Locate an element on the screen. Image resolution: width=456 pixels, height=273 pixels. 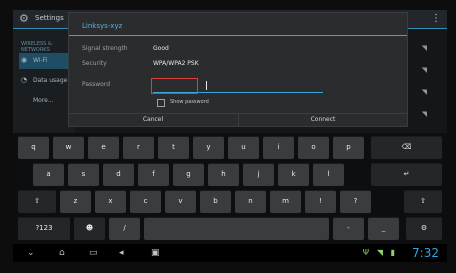
back-icon: ⌄ is located at coordinates (31, 253).